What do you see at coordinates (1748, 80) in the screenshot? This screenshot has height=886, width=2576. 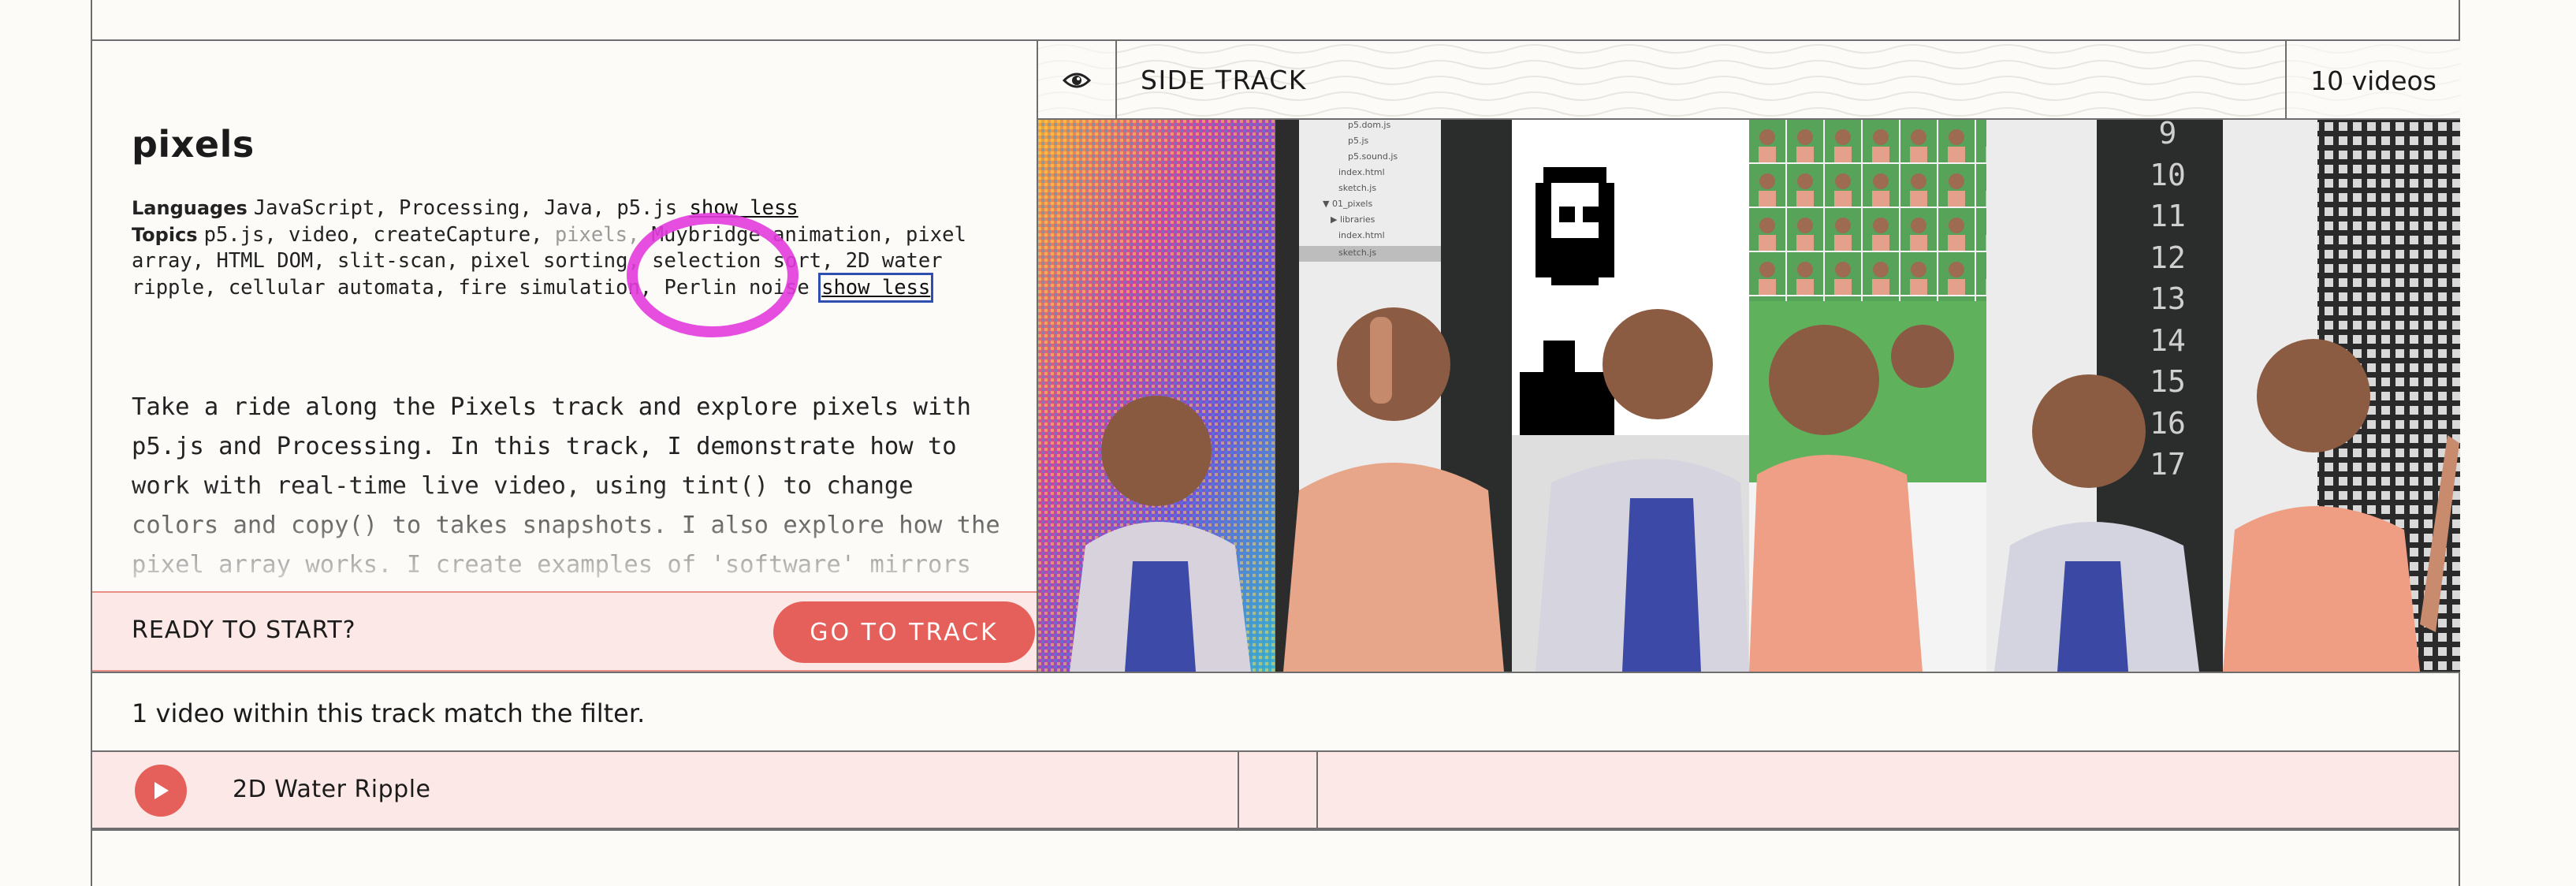 I see `track-header: SIDE TRACK 10 videos` at bounding box center [1748, 80].